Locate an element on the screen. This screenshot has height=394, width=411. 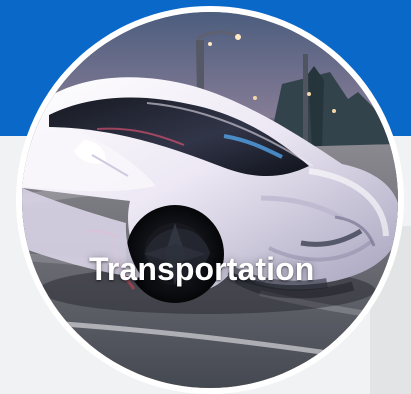
category-label: Transportation is located at coordinates (214, 269).